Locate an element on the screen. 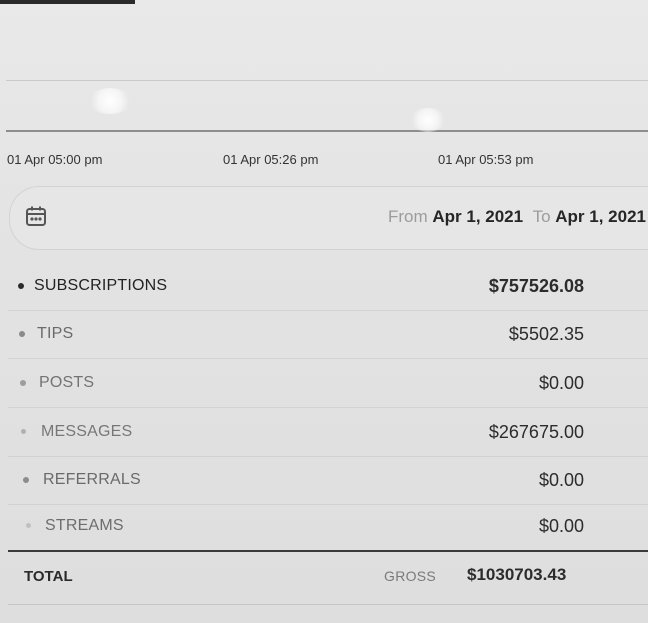  earnings-category-label: REFERRALS is located at coordinates (92, 479).